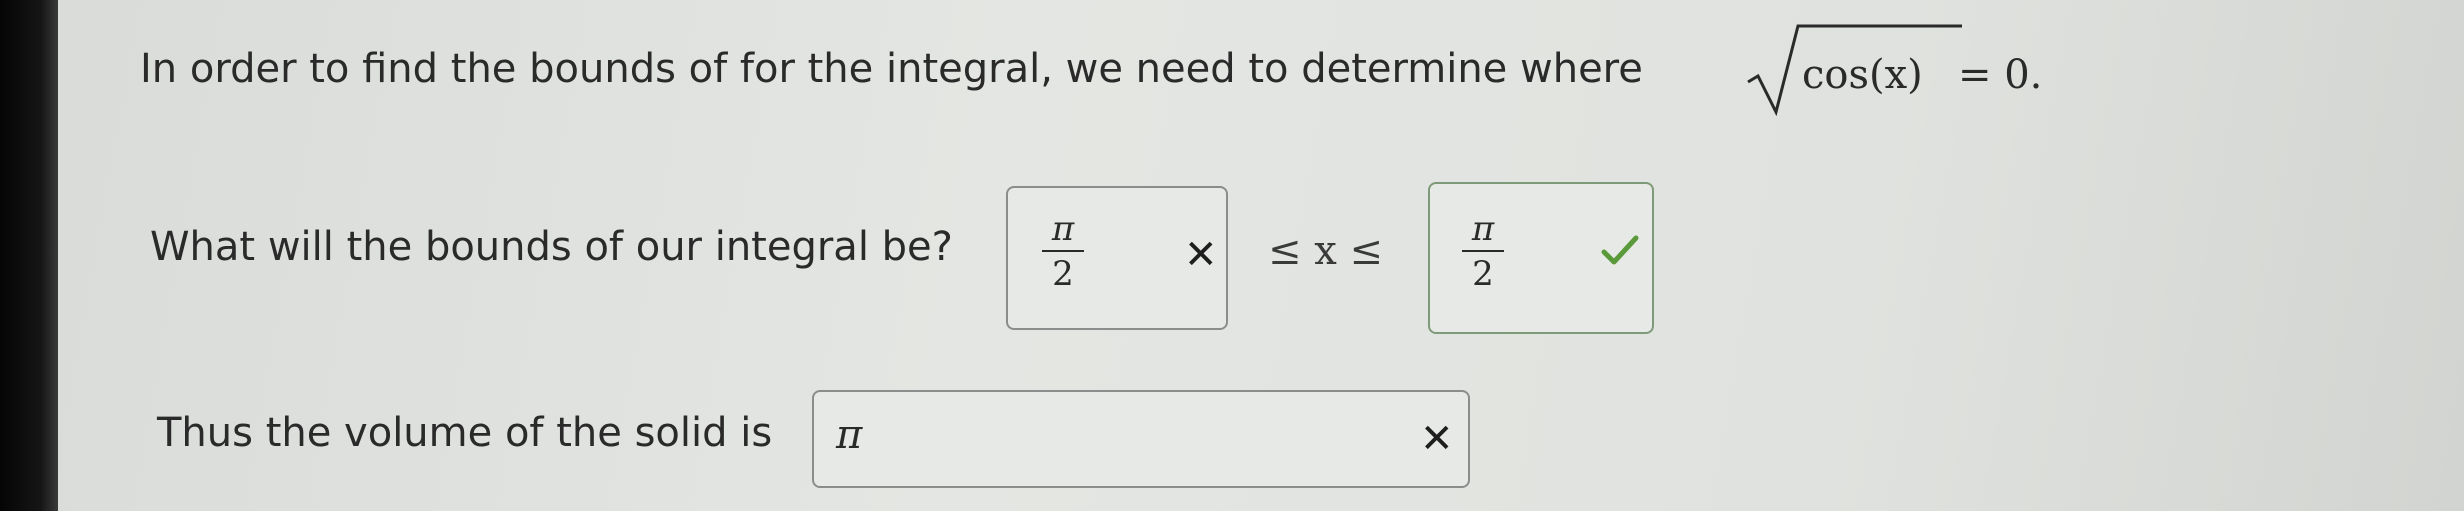 Image resolution: width=2464 pixels, height=511 pixels. Describe the element at coordinates (465, 433) in the screenshot. I see `volume-prompt: Thus the volume of the solid is` at that location.